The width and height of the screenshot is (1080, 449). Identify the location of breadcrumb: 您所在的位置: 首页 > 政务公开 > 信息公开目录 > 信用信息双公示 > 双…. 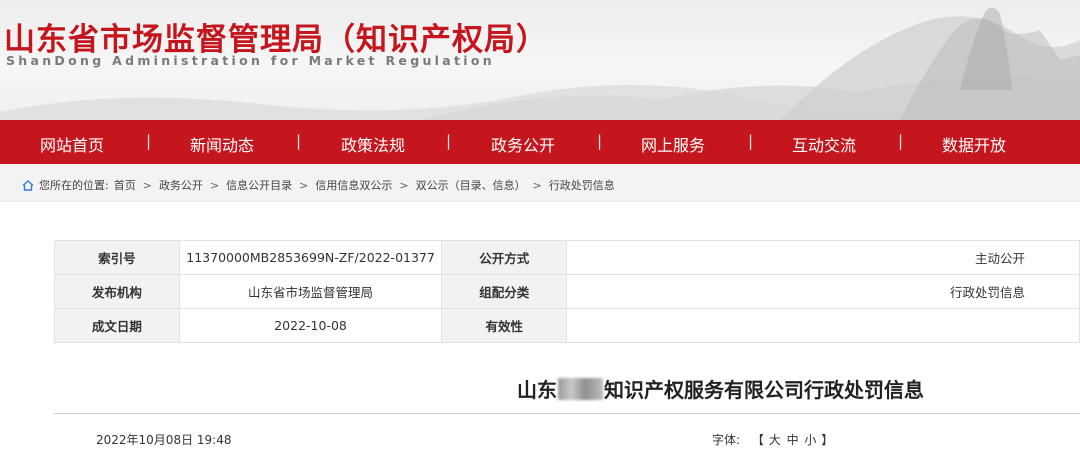
(318, 185).